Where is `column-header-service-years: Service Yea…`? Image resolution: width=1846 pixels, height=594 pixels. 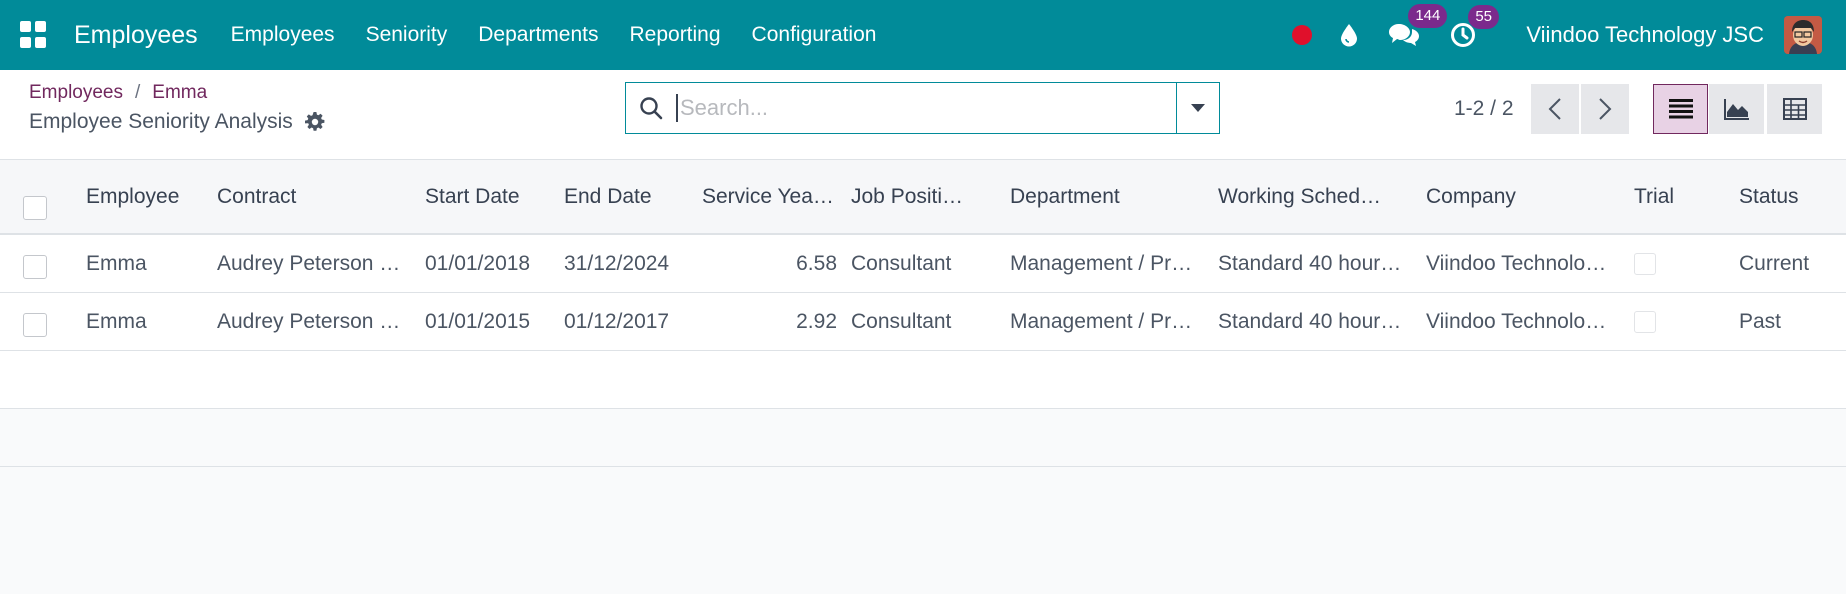 column-header-service-years: Service Yea… is located at coordinates (770, 196).